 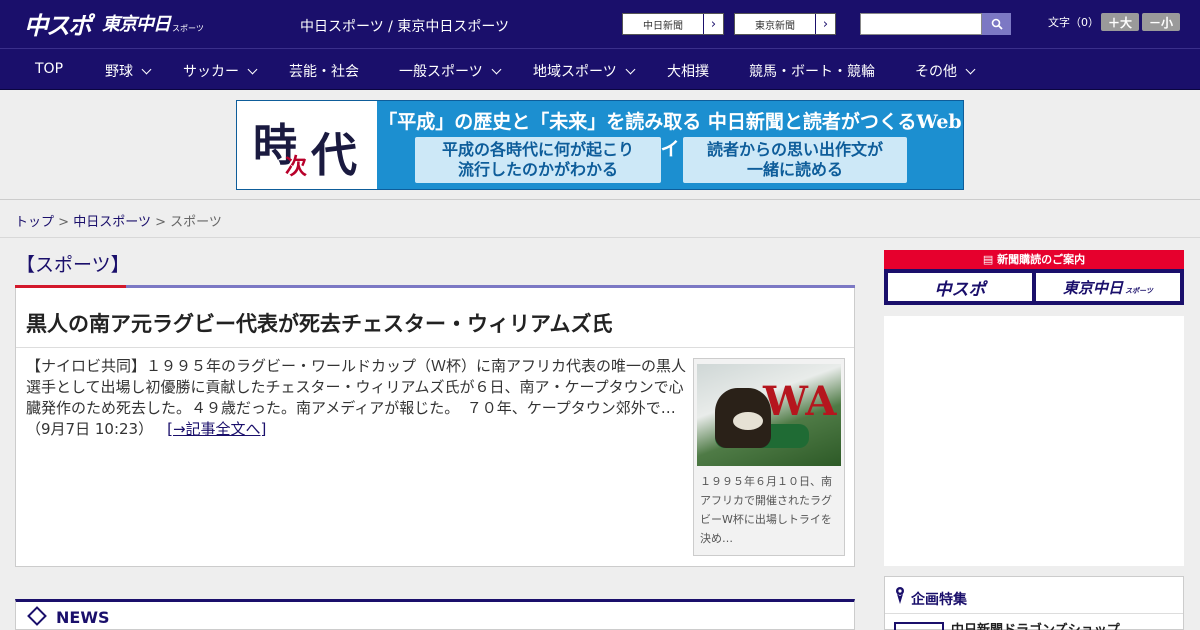 I want to click on breadcrumb-bar: トップ > 中日スポーツ > スポーツ, so click(x=600, y=219).